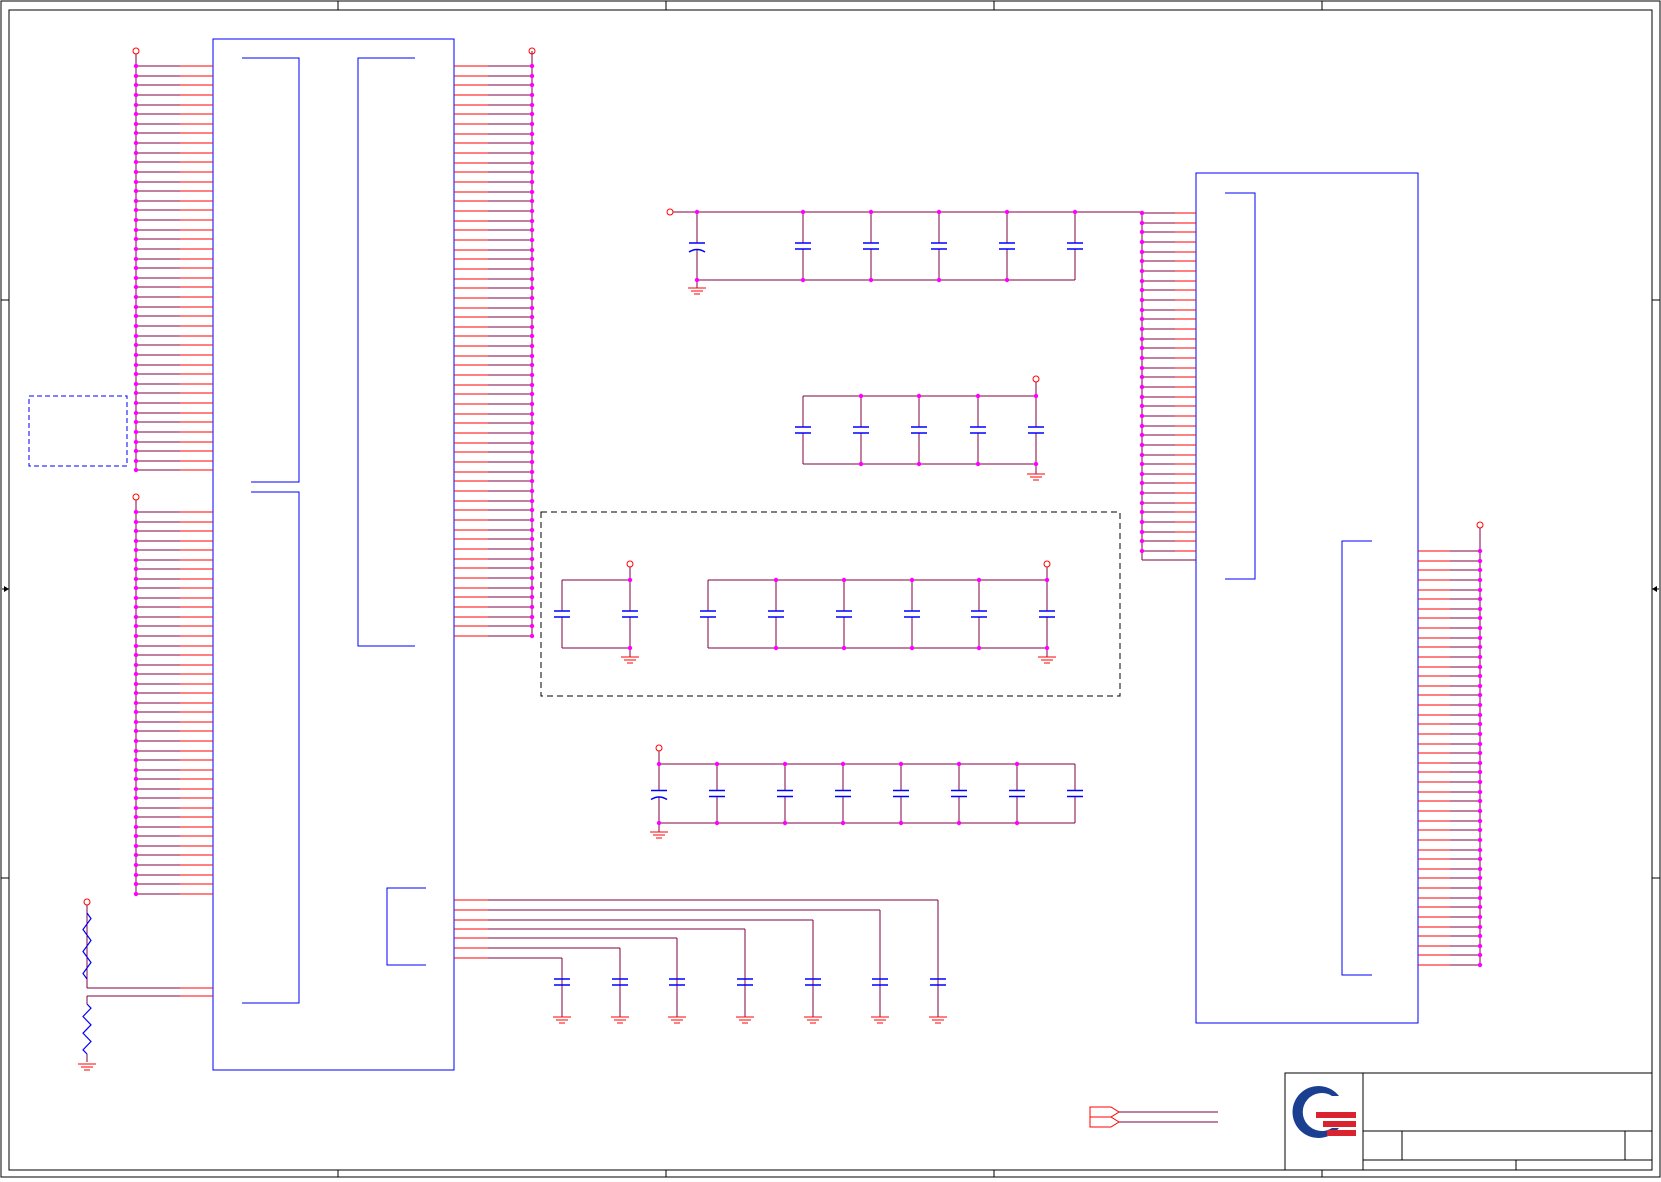 The width and height of the screenshot is (1661, 1182). Describe the element at coordinates (333, 554) in the screenshot. I see `main-ic-symbol` at that location.